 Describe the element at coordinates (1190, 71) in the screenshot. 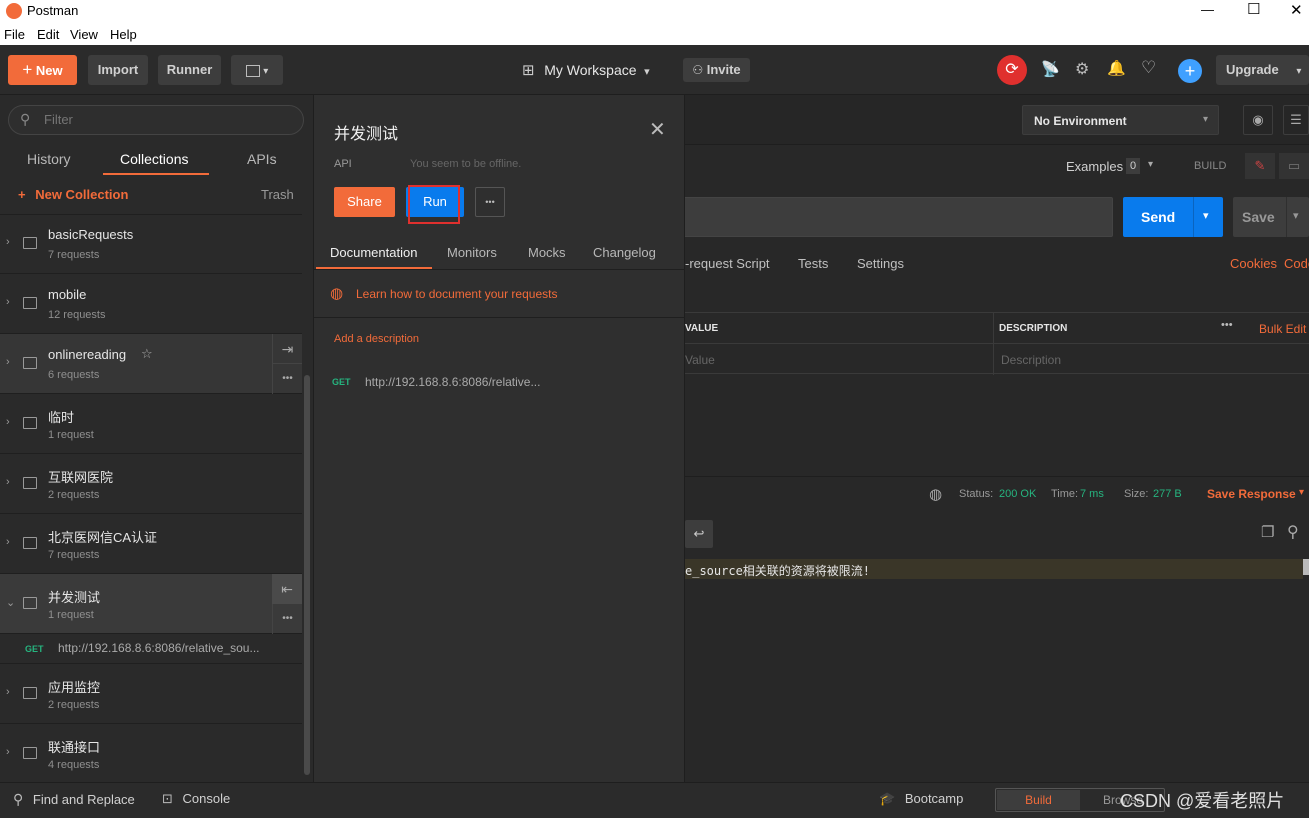

I see `avatar: +` at that location.